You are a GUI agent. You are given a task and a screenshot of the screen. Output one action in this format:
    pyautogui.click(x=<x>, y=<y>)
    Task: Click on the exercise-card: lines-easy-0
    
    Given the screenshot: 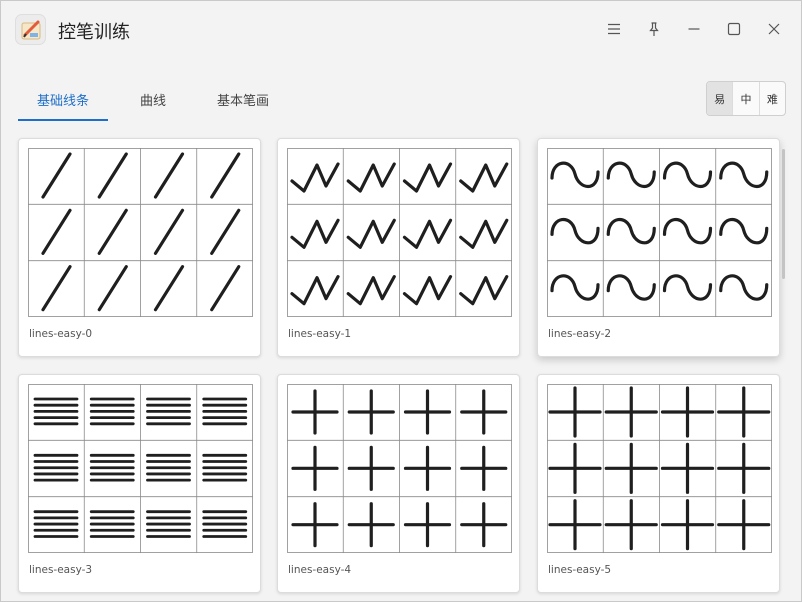 What is the action you would take?
    pyautogui.click(x=139, y=247)
    